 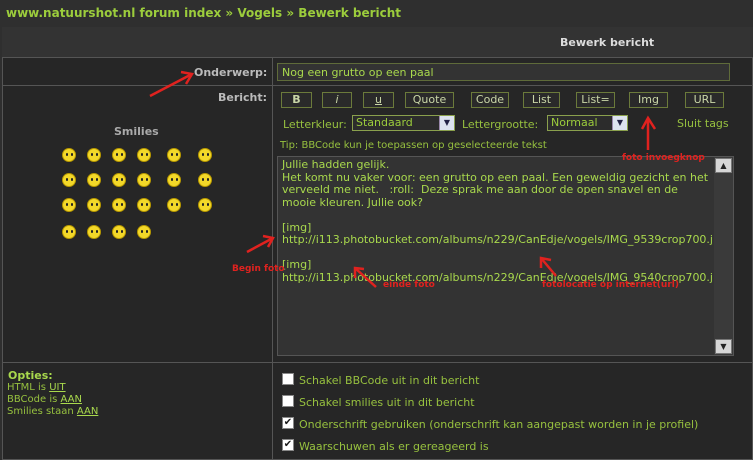 I want to click on smilies-status: Smilies staan AAN, so click(x=53, y=411).